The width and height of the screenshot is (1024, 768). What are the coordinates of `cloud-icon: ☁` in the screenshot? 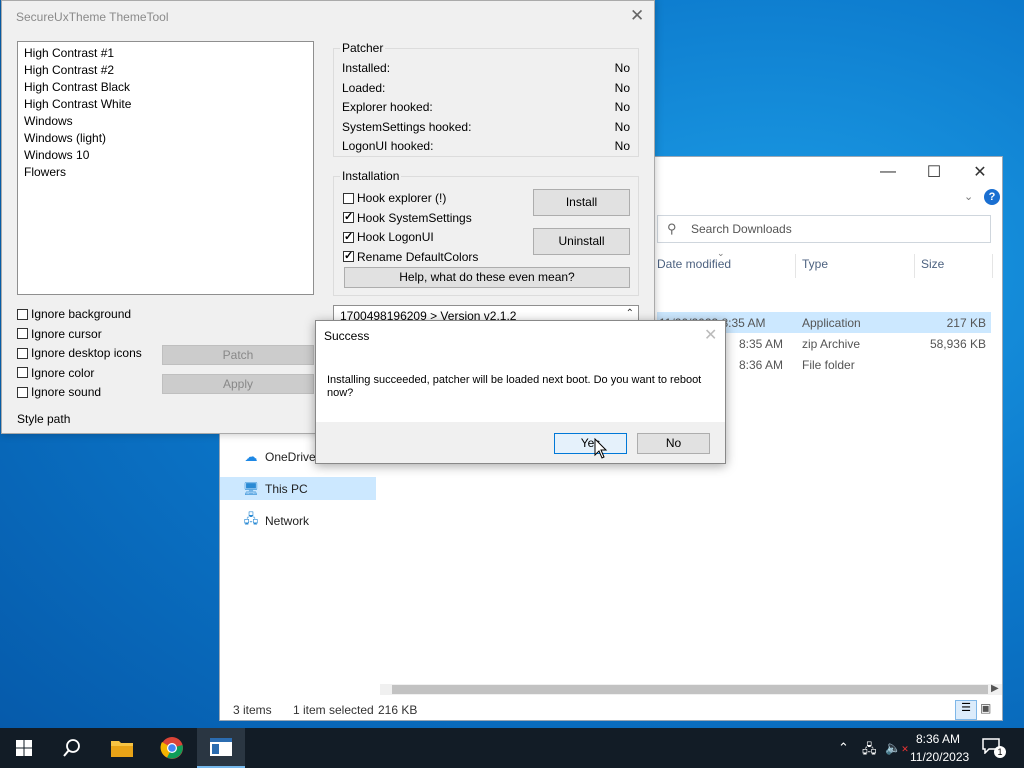 It's located at (251, 456).